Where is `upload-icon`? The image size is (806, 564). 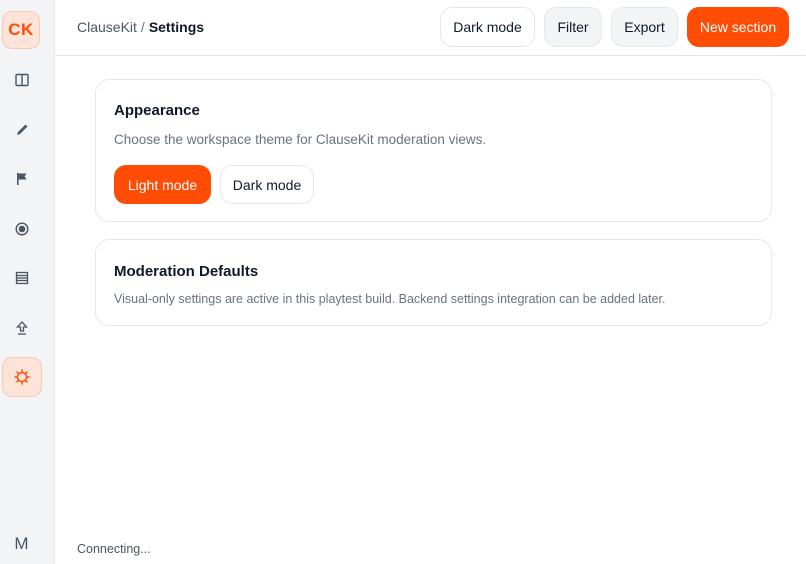
upload-icon is located at coordinates (22, 328).